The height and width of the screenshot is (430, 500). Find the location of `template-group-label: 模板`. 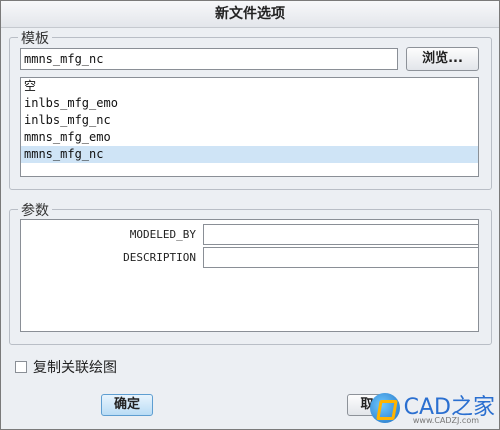

template-group-label: 模板 is located at coordinates (35, 38).